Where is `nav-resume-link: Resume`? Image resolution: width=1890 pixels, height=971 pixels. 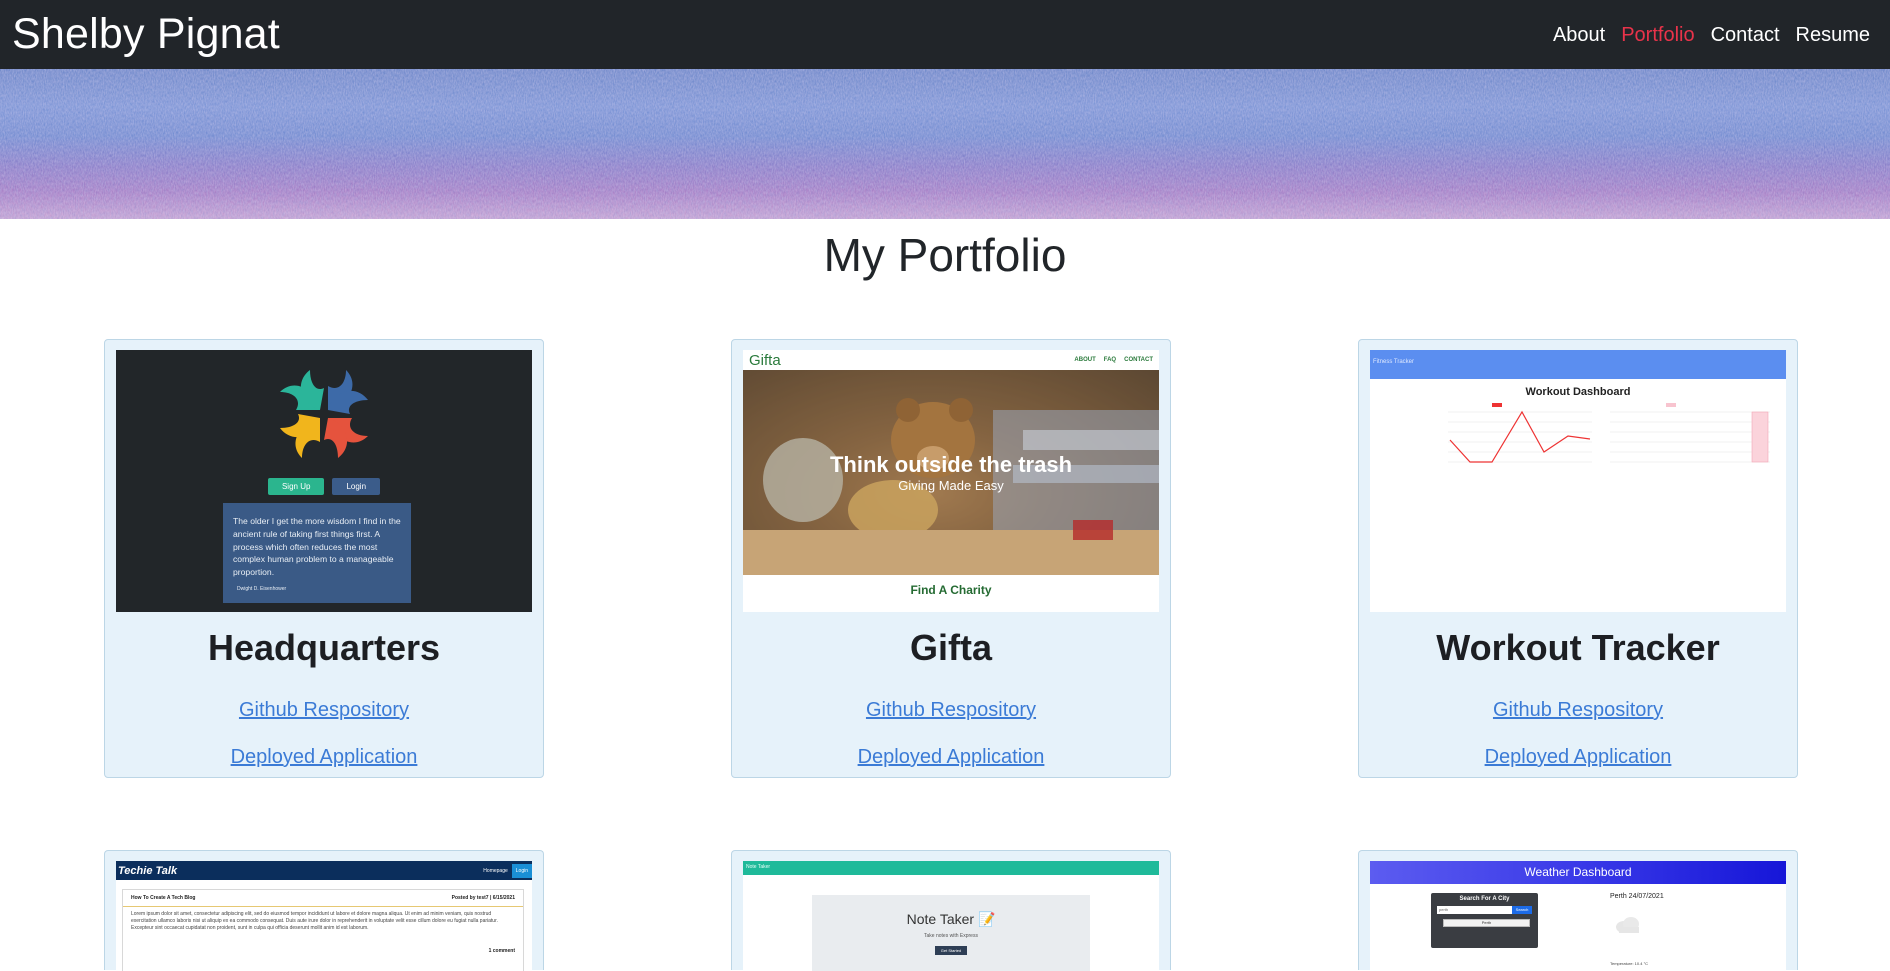 nav-resume-link: Resume is located at coordinates (1833, 35).